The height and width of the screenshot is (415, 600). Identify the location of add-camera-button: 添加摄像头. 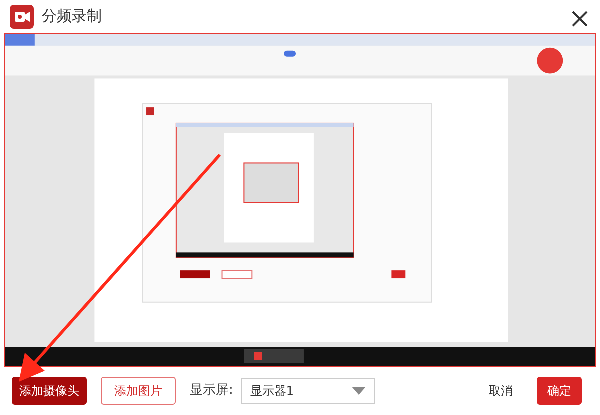
(49, 391).